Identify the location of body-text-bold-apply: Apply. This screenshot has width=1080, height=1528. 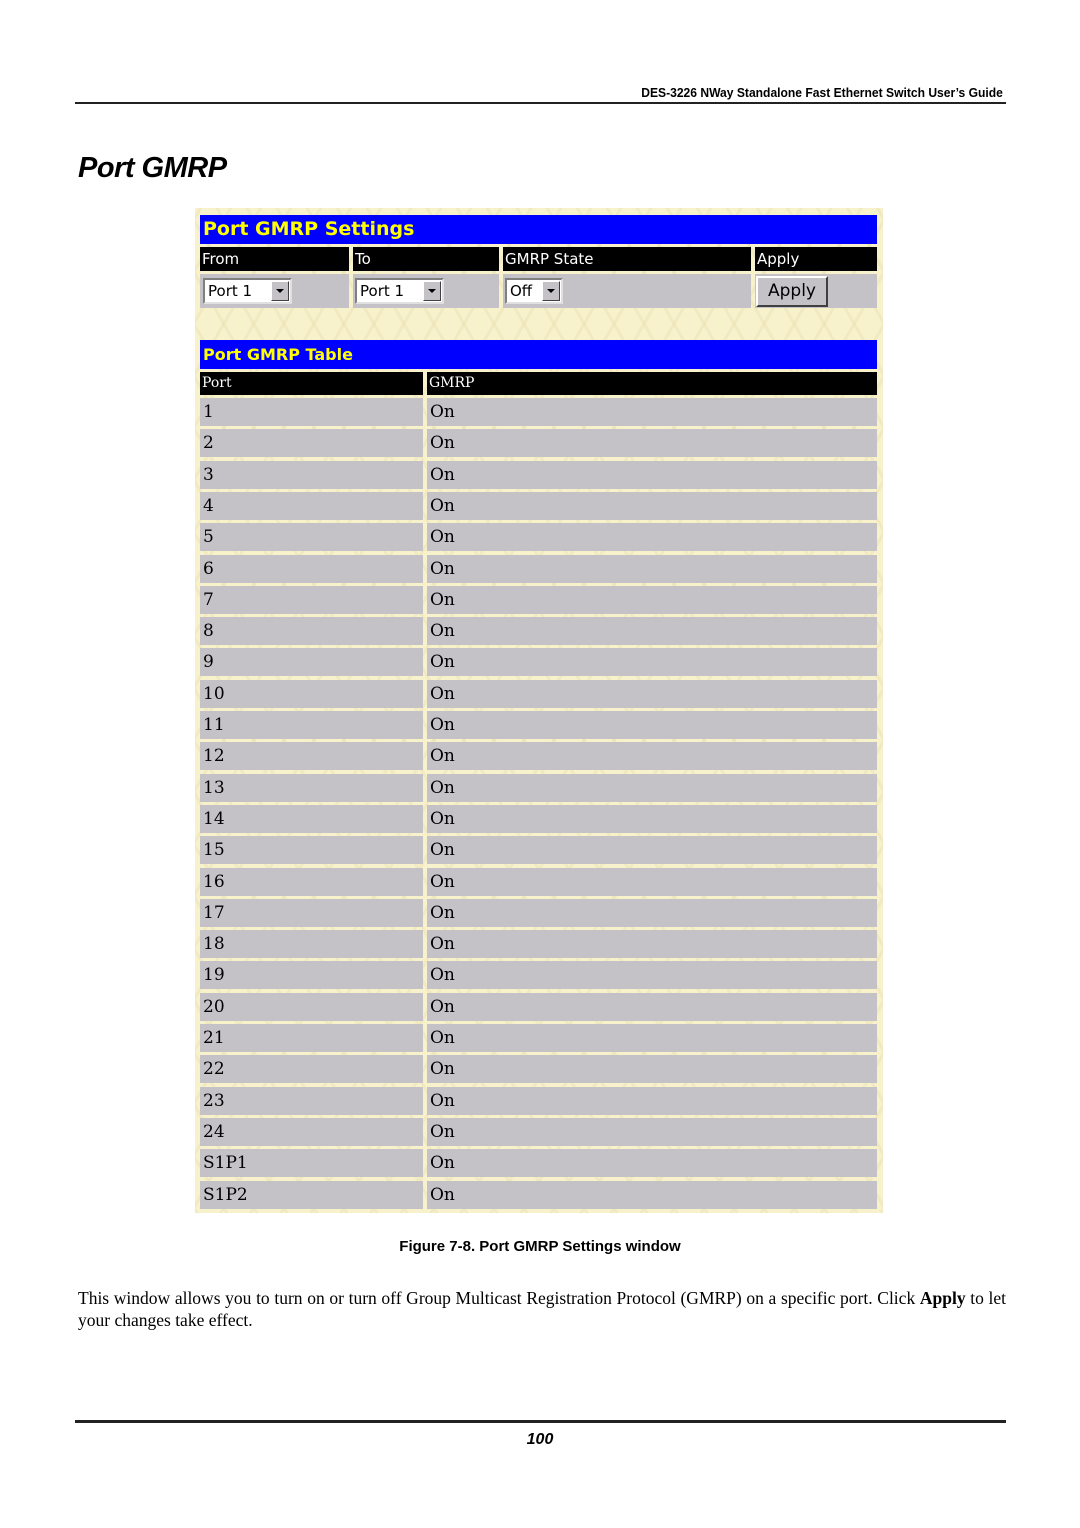
(942, 1298).